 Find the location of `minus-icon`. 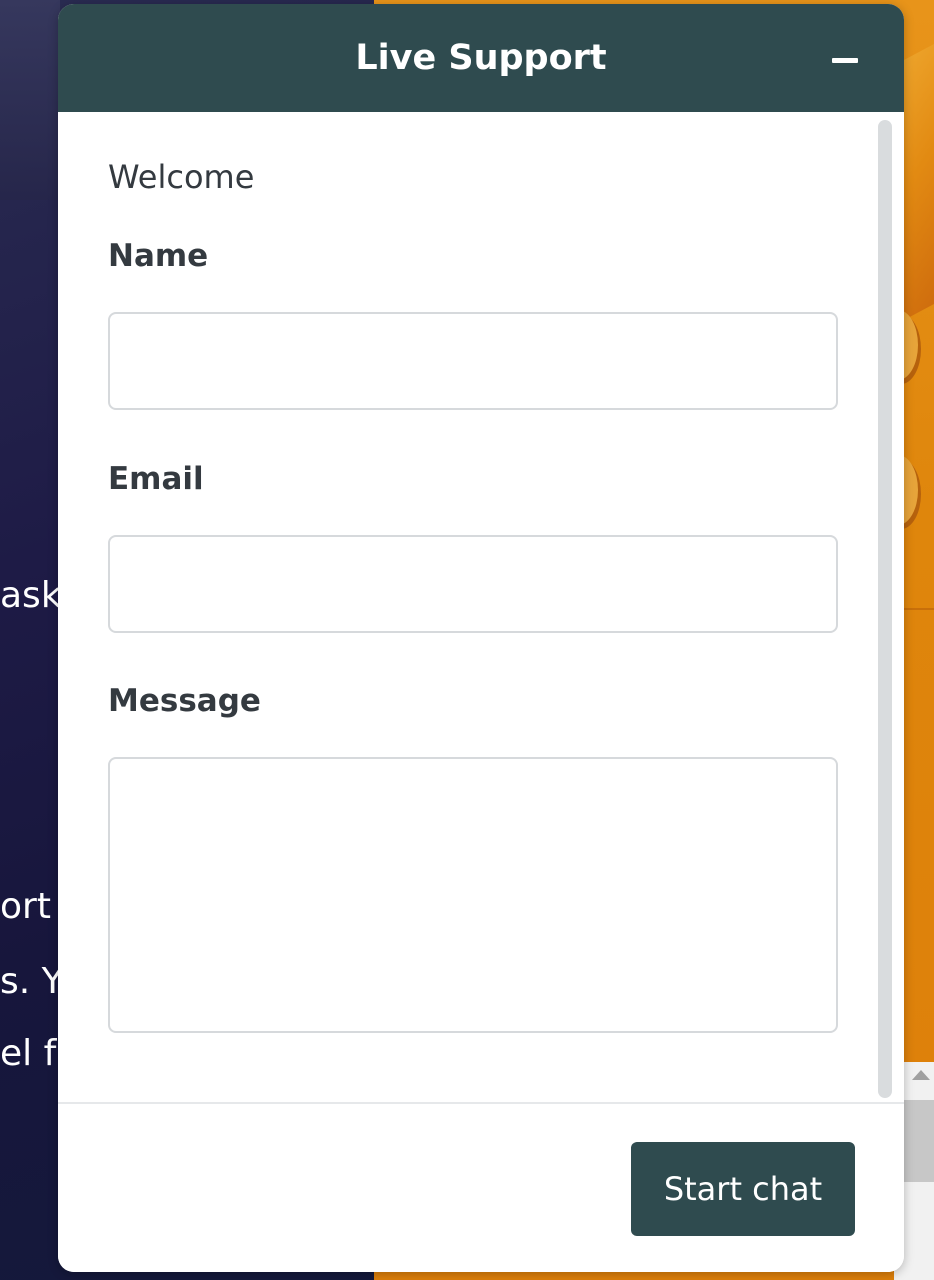

minus-icon is located at coordinates (845, 60).